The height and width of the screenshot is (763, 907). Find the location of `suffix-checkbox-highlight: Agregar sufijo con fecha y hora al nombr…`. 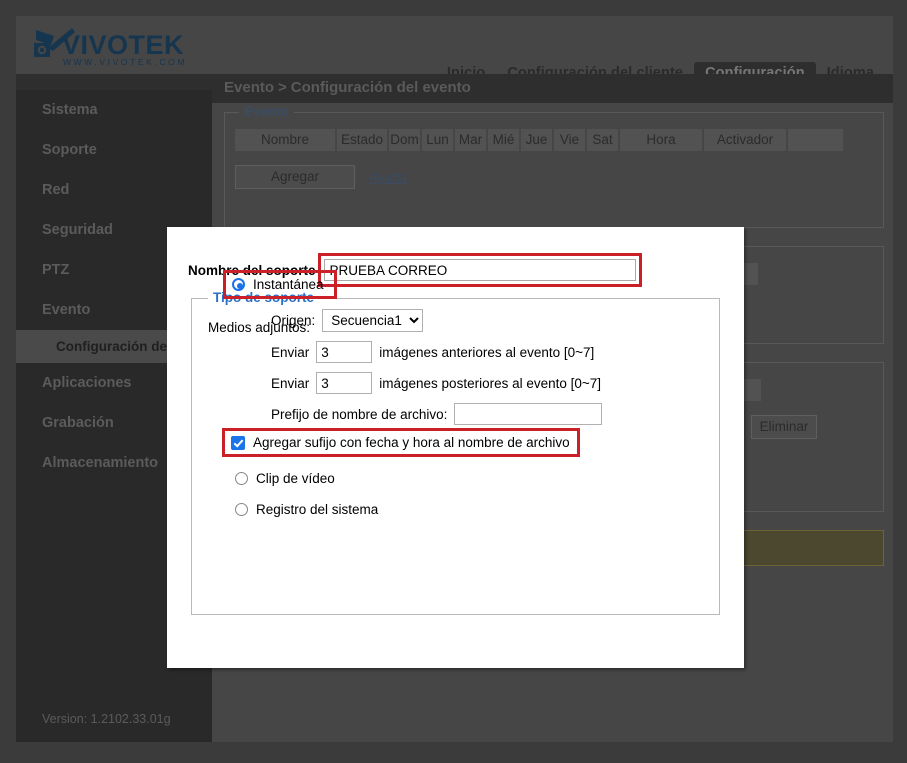

suffix-checkbox-highlight: Agregar sufijo con fecha y hora al nombr… is located at coordinates (401, 442).